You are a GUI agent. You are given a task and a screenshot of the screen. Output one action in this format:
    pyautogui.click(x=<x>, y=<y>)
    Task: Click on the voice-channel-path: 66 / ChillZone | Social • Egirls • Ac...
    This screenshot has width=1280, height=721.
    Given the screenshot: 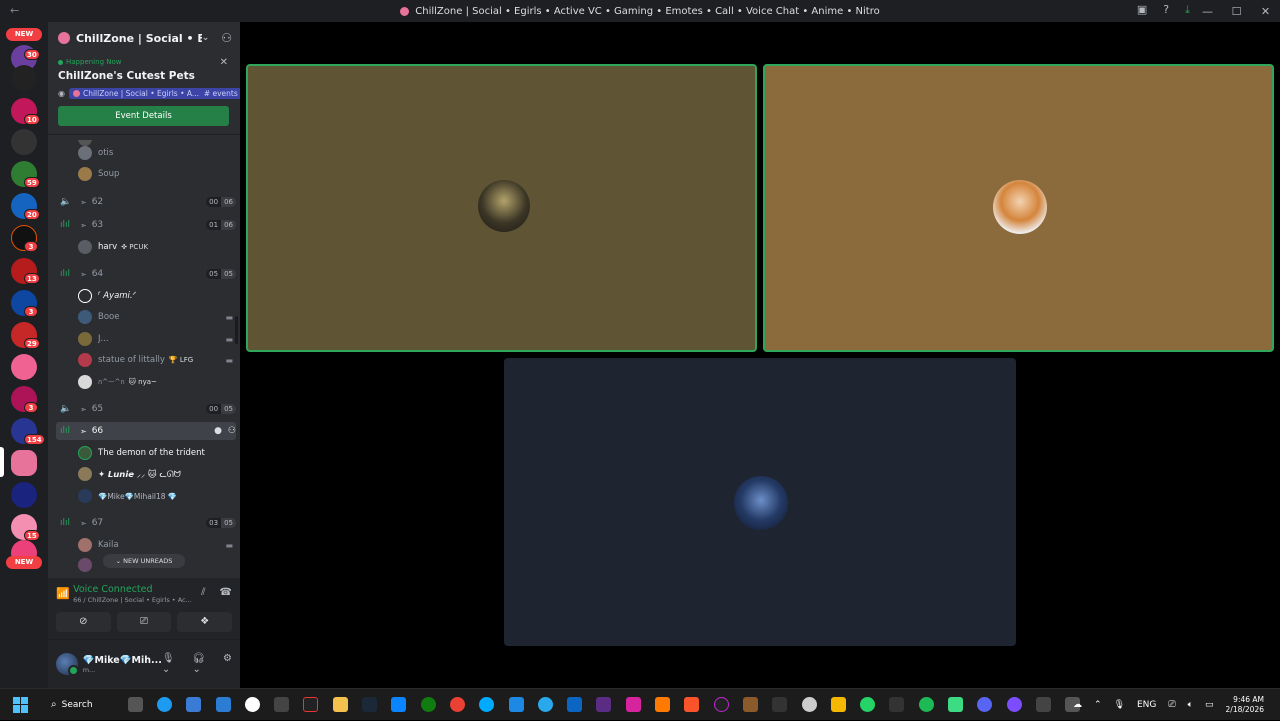 What is the action you would take?
    pyautogui.click(x=137, y=600)
    